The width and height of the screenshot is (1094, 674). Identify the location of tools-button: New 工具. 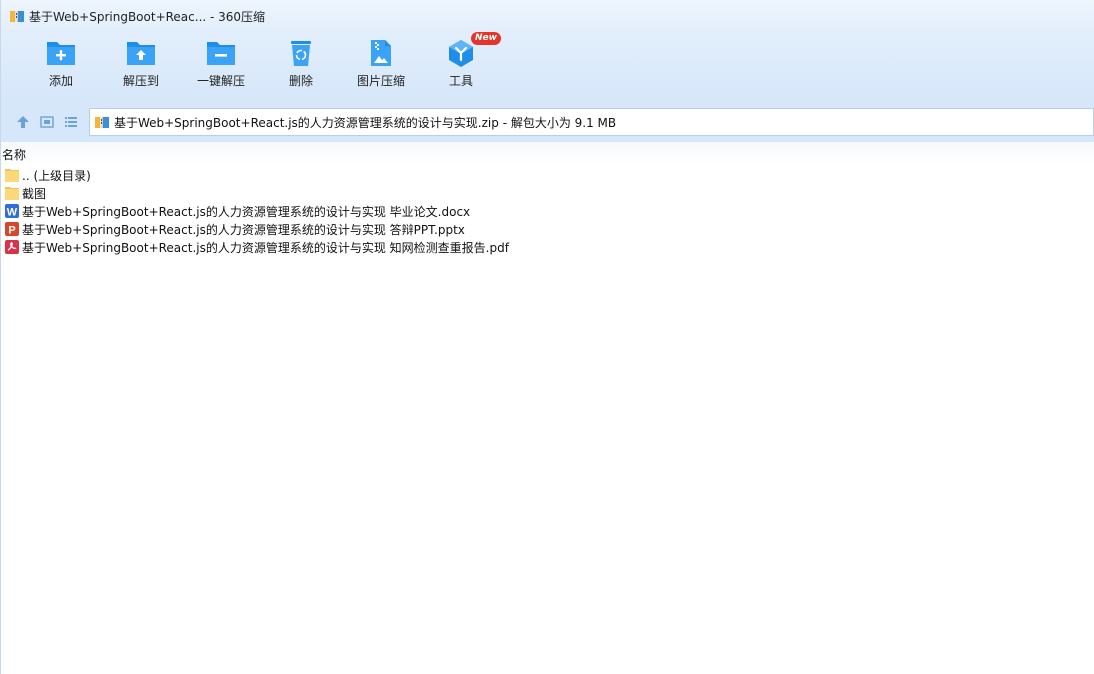
(461, 65).